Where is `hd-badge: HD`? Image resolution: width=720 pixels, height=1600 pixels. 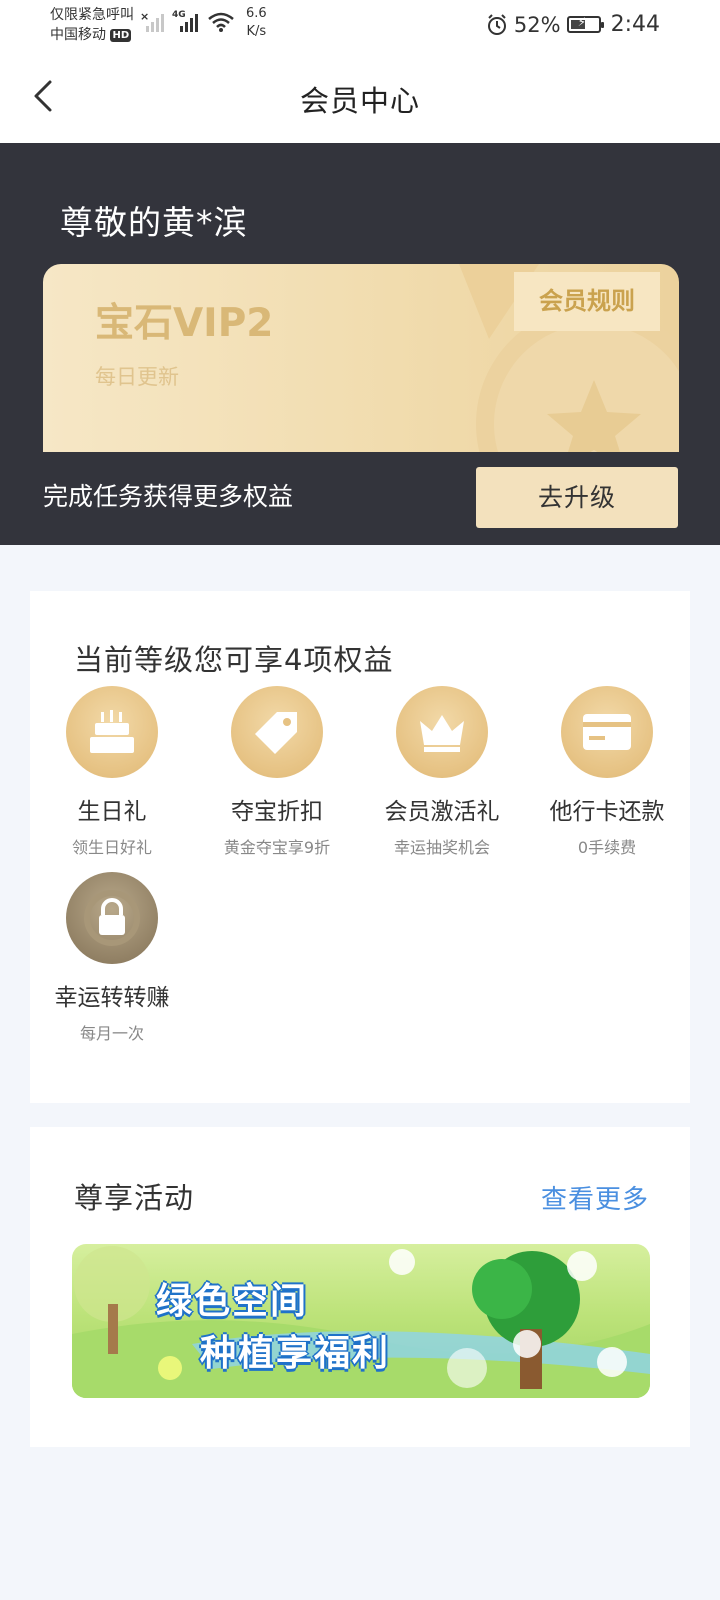 hd-badge: HD is located at coordinates (121, 35).